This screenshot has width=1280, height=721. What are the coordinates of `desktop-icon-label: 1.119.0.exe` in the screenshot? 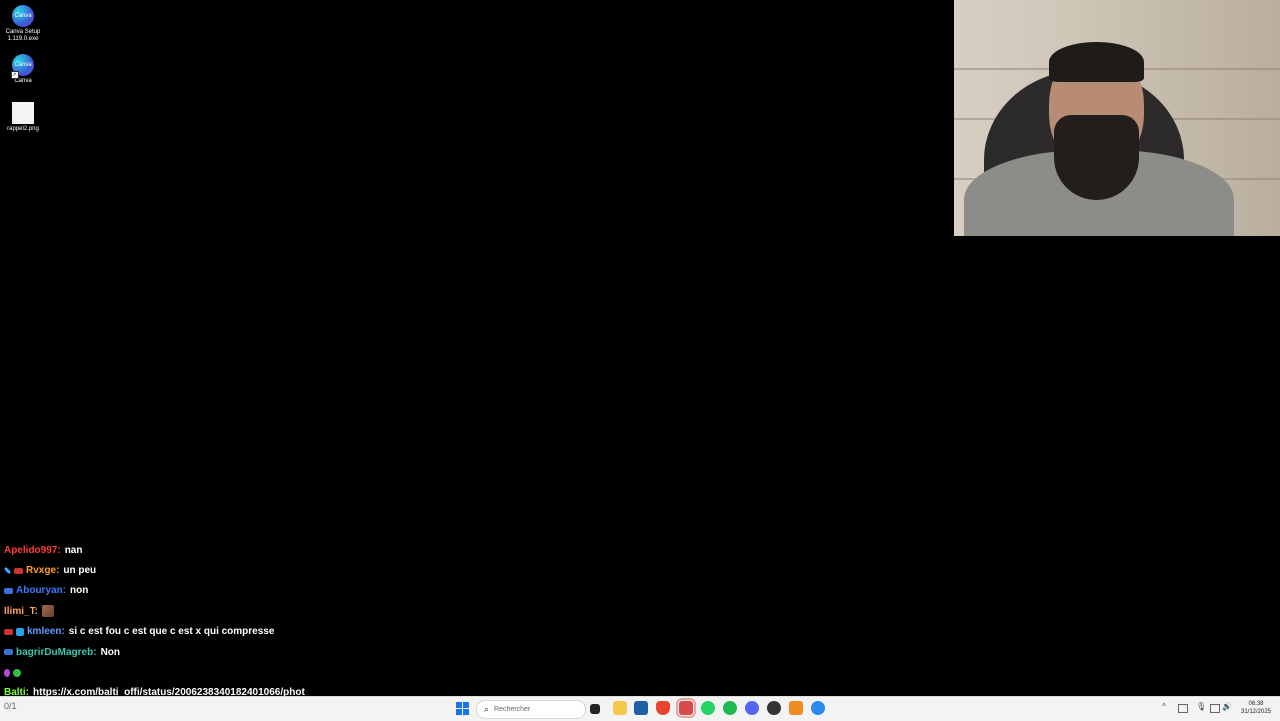 It's located at (23, 39).